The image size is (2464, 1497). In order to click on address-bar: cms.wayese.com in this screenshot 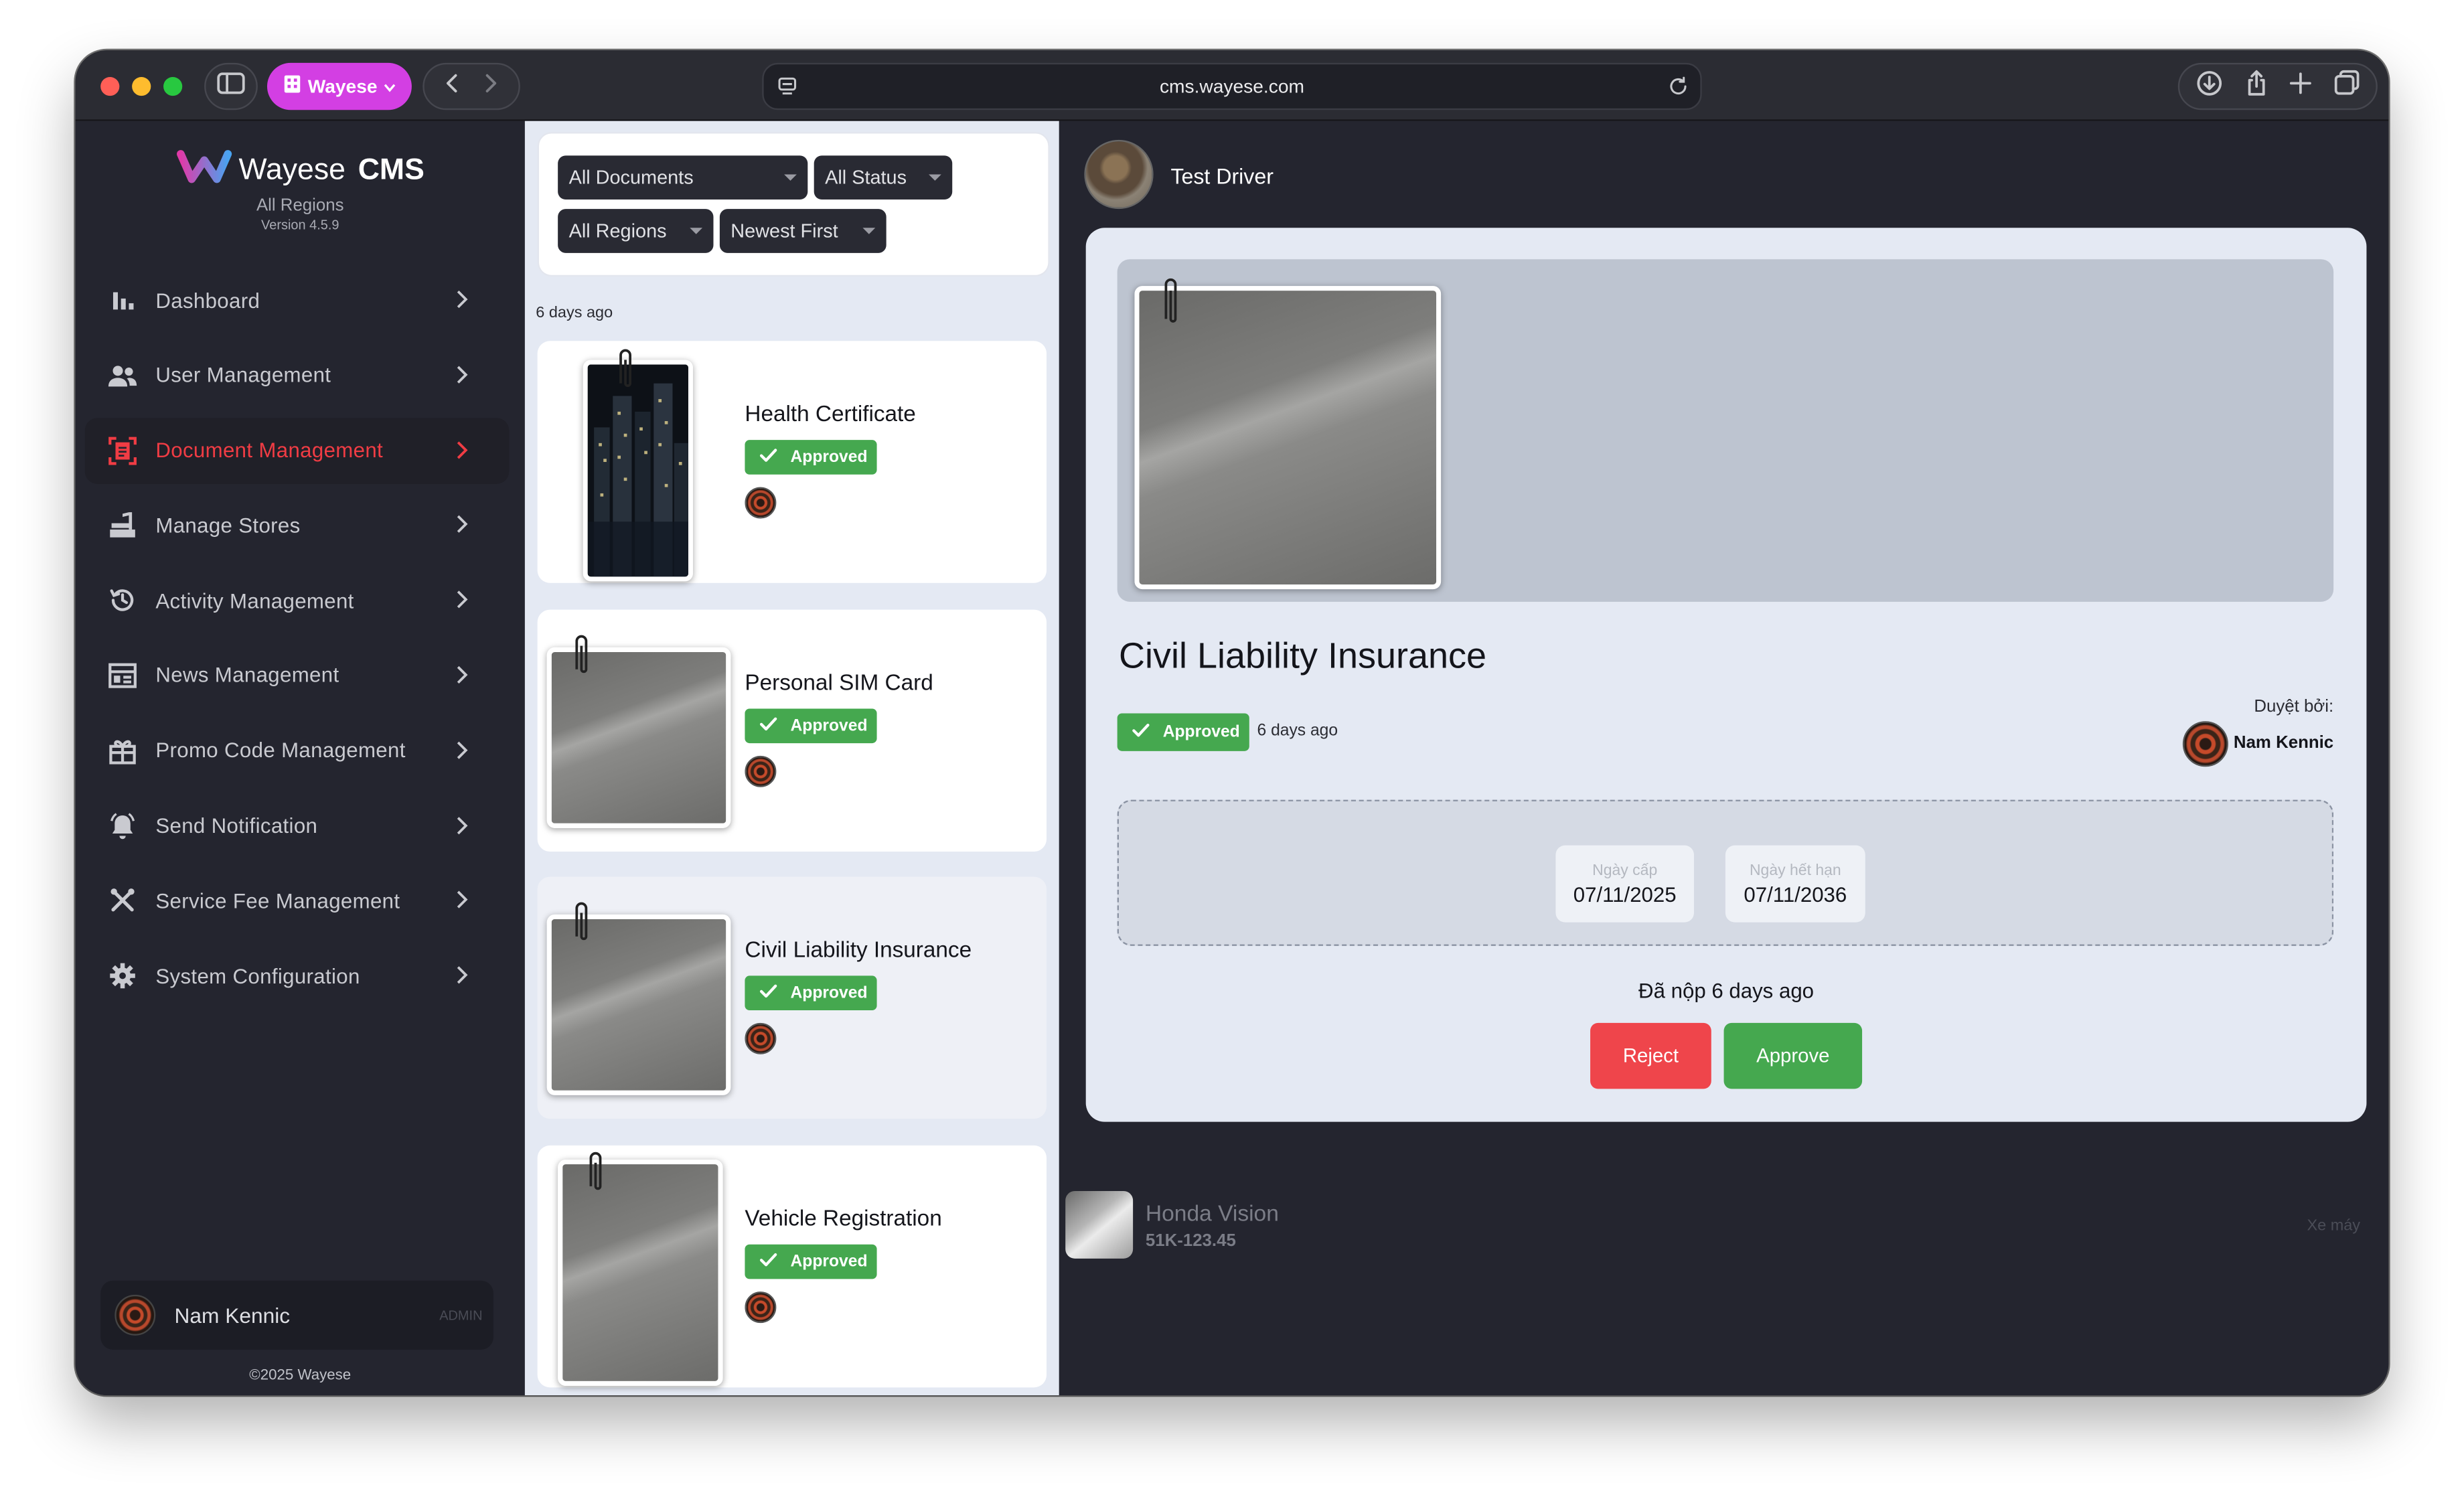, I will do `click(1232, 86)`.